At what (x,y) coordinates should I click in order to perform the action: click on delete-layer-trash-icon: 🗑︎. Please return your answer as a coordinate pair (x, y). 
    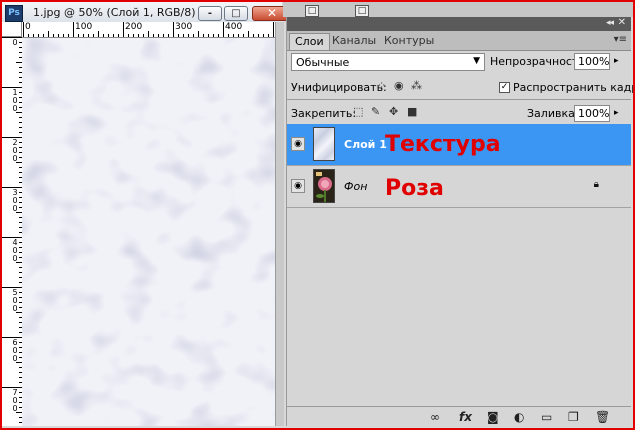
    Looking at the image, I should click on (602, 417).